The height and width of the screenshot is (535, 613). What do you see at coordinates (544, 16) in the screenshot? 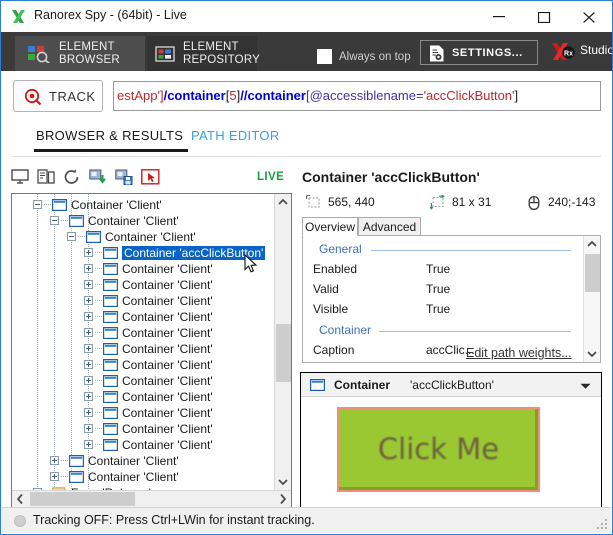
I see `maximize-button` at bounding box center [544, 16].